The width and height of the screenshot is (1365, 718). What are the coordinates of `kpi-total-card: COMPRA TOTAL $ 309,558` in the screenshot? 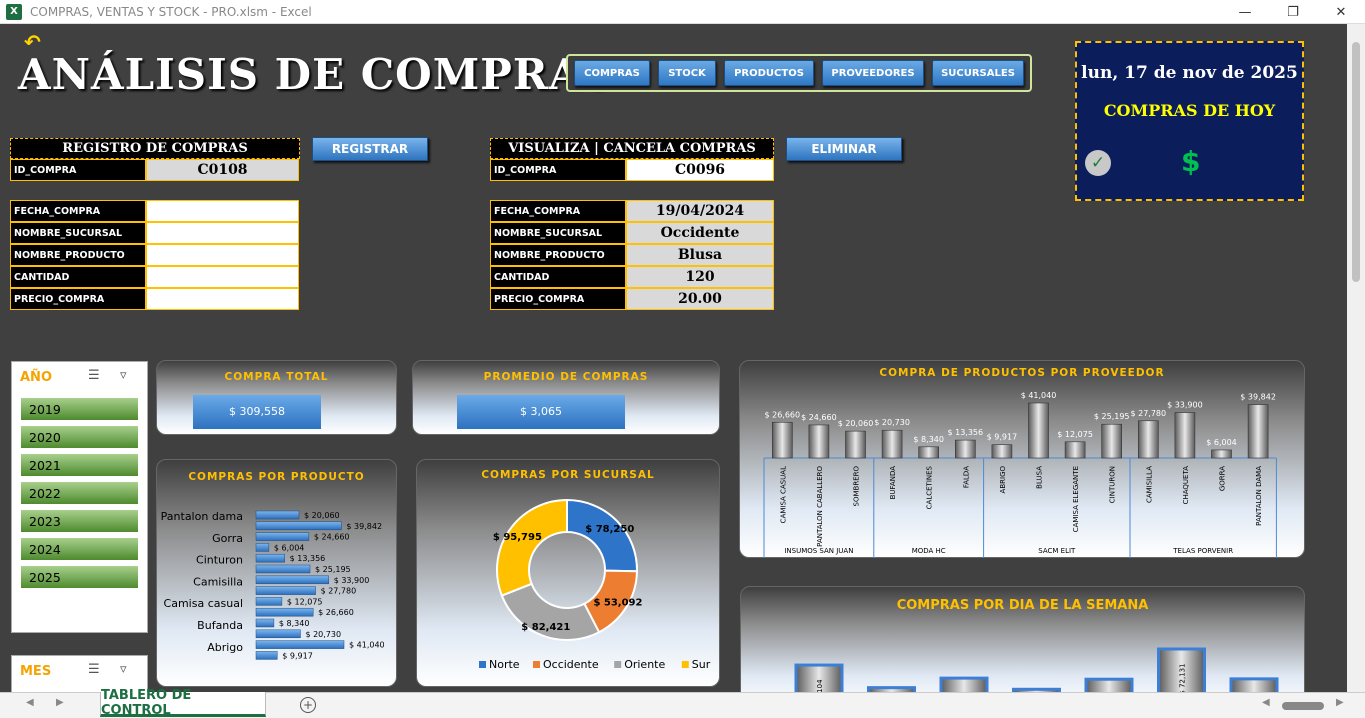 It's located at (276, 397).